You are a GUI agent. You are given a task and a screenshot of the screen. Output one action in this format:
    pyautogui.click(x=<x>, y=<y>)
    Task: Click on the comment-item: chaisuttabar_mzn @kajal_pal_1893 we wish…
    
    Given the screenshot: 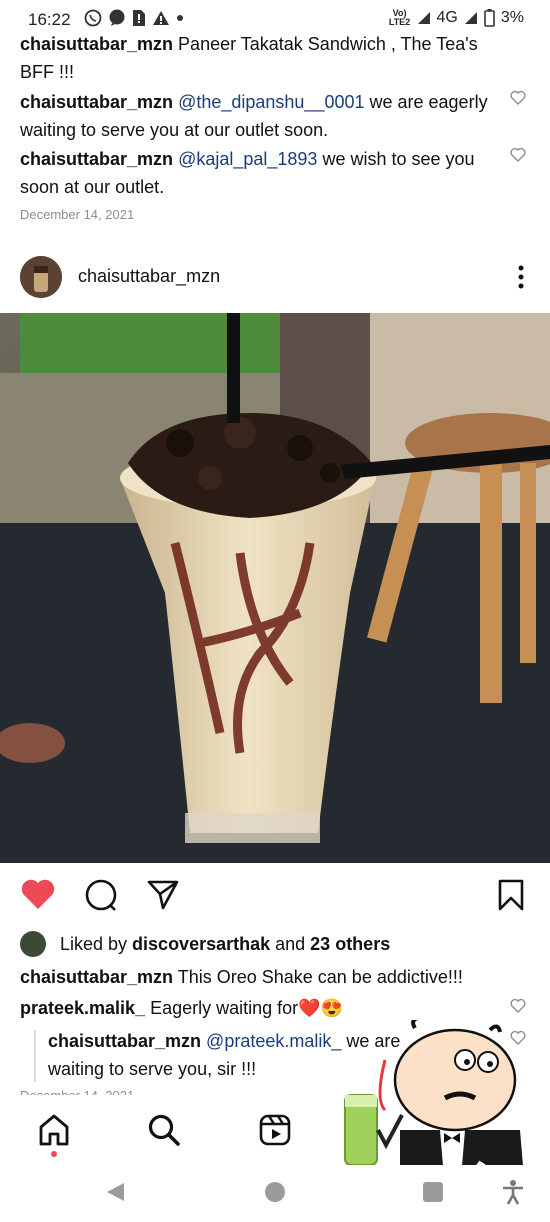 What is the action you would take?
    pyautogui.click(x=260, y=173)
    